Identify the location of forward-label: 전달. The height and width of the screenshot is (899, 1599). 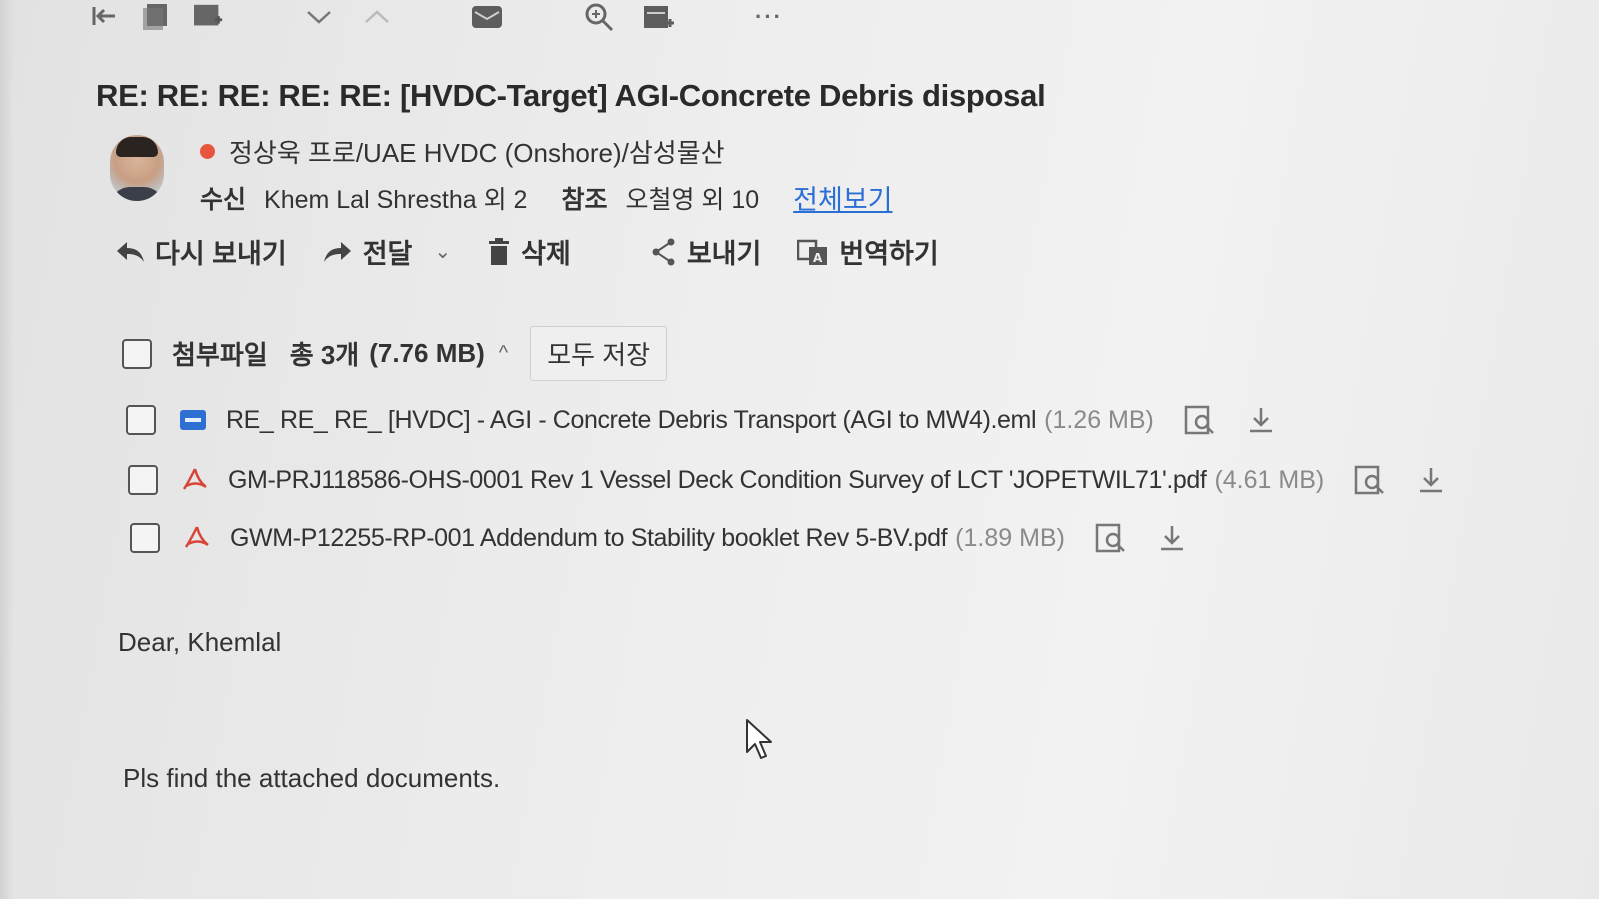
(387, 254).